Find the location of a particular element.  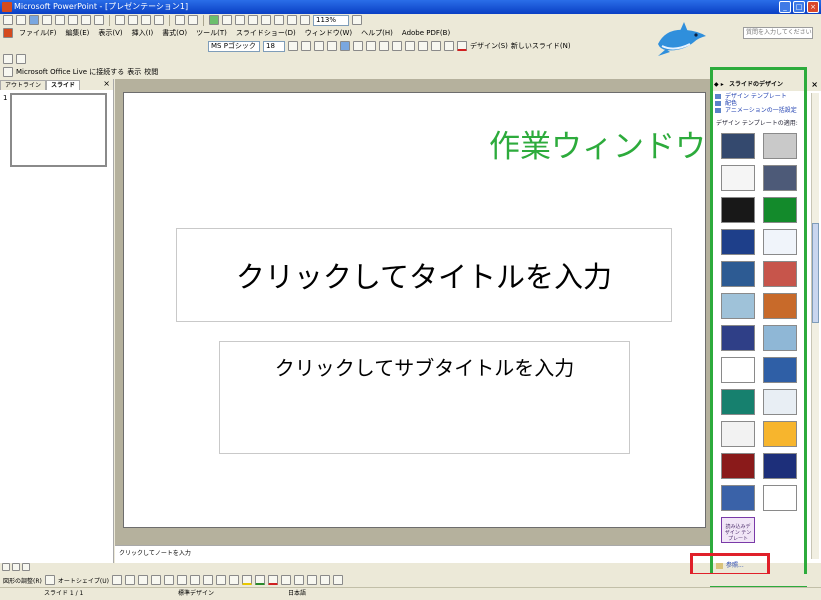

numbering-icon is located at coordinates (384, 46).